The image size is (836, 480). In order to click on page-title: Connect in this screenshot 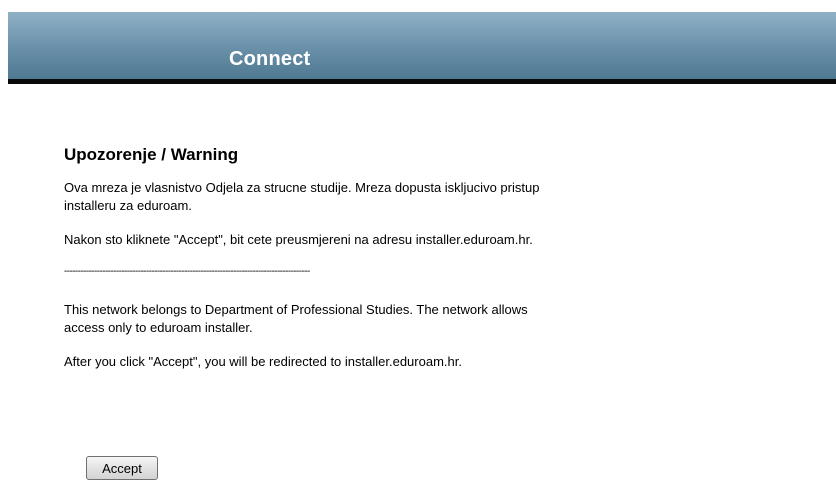, I will do `click(270, 59)`.